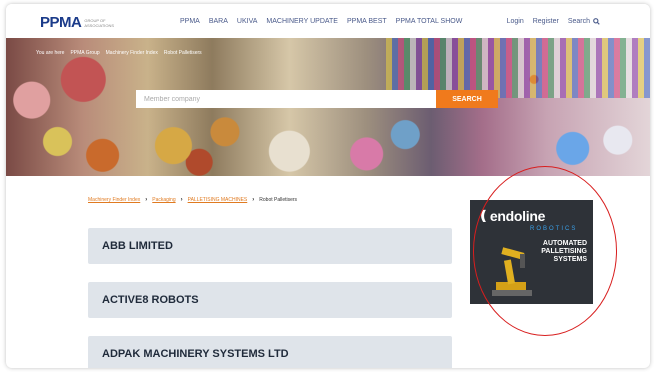 The height and width of the screenshot is (372, 654). I want to click on company-name: ACTIVE8 ROBOTS, so click(150, 300).